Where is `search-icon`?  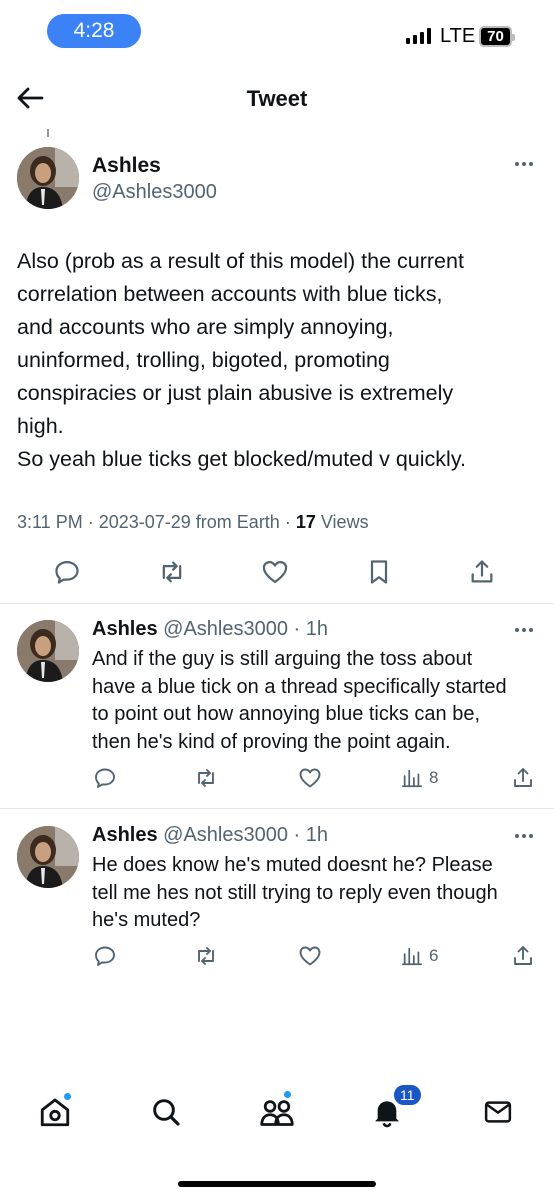
search-icon is located at coordinates (166, 1112).